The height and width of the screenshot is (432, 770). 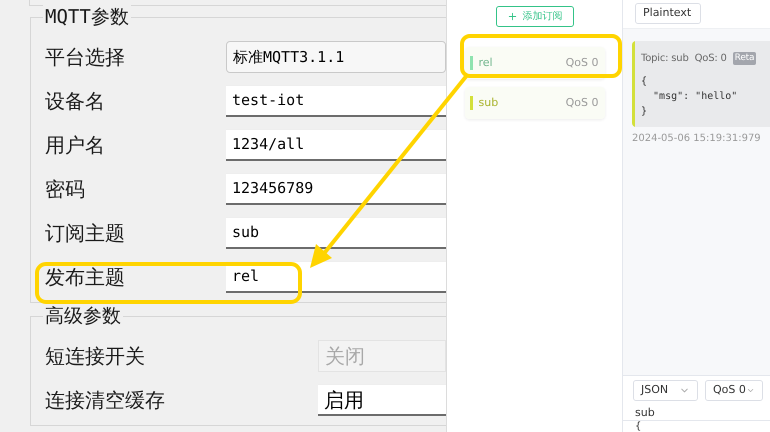 What do you see at coordinates (75, 101) in the screenshot?
I see `field-label: 设备名` at bounding box center [75, 101].